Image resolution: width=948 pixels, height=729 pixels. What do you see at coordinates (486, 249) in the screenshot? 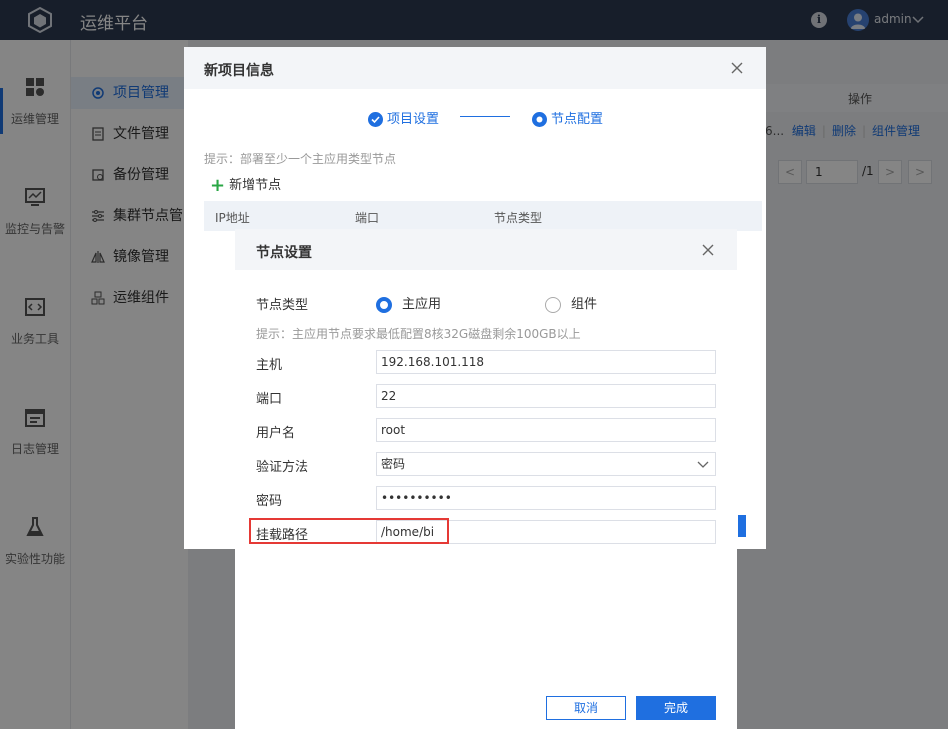
I see `dialog-header: 节点设置` at bounding box center [486, 249].